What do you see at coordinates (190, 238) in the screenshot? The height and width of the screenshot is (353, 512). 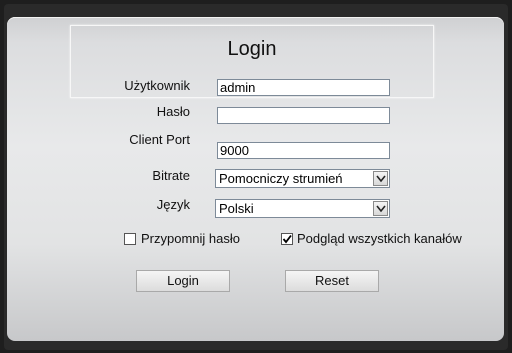 I see `remember-password-label: Przypomnij hasło` at bounding box center [190, 238].